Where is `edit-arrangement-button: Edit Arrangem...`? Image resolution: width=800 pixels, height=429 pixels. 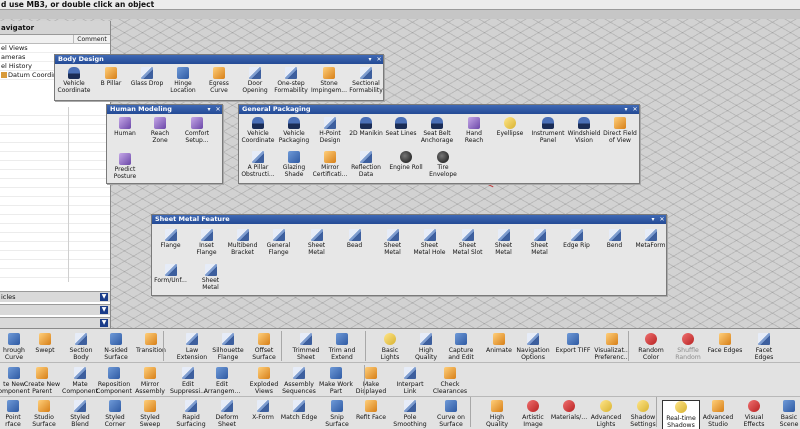
edit-arrangement-button: Edit Arrangem... is located at coordinates (222, 381).